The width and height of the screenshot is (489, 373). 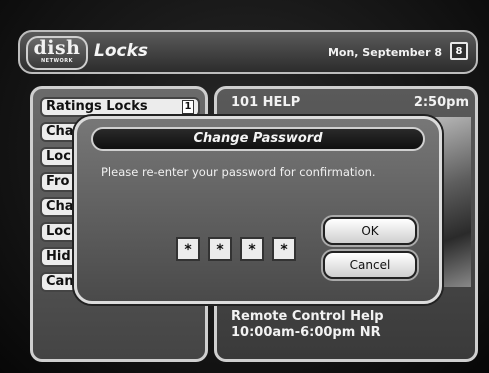 What do you see at coordinates (188, 107) in the screenshot?
I see `menu-item-number: 1` at bounding box center [188, 107].